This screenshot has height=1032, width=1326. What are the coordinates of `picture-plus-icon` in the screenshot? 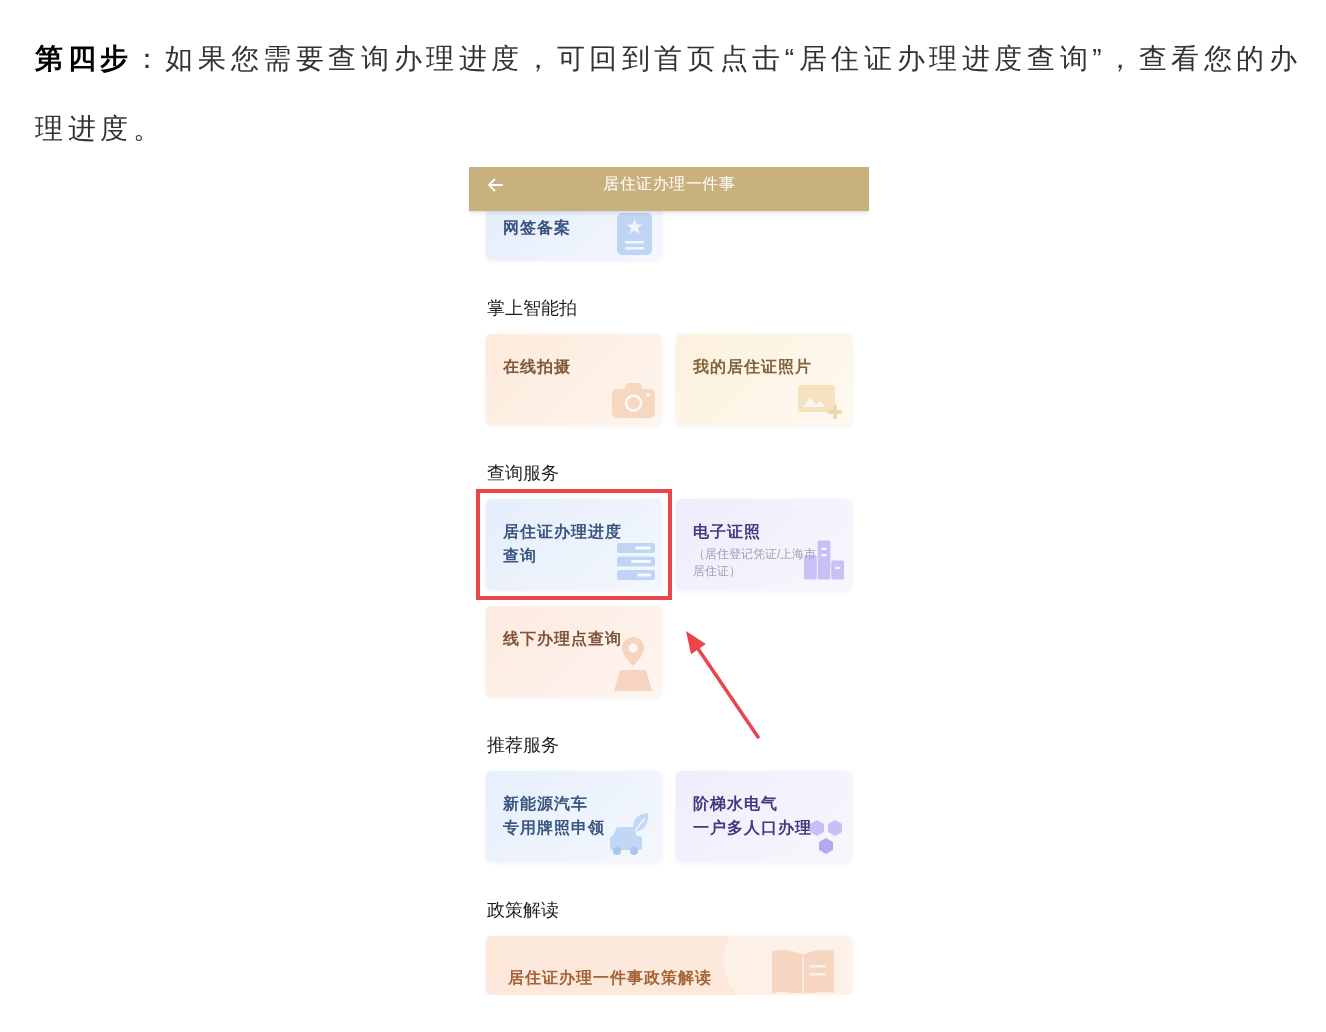 It's located at (820, 402).